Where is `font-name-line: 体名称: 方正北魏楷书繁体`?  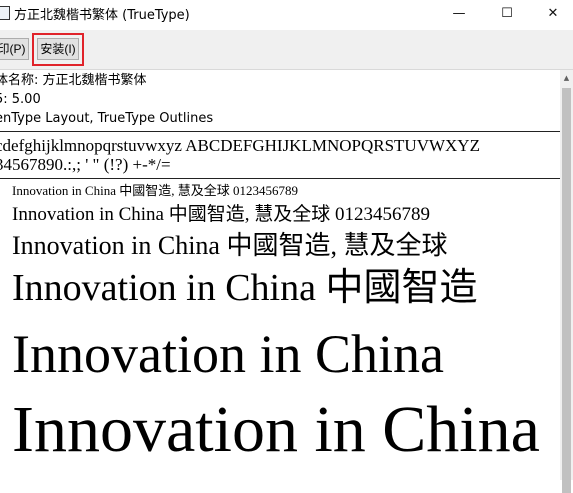
font-name-line: 体名称: 方正北魏楷书繁体 is located at coordinates (73, 80).